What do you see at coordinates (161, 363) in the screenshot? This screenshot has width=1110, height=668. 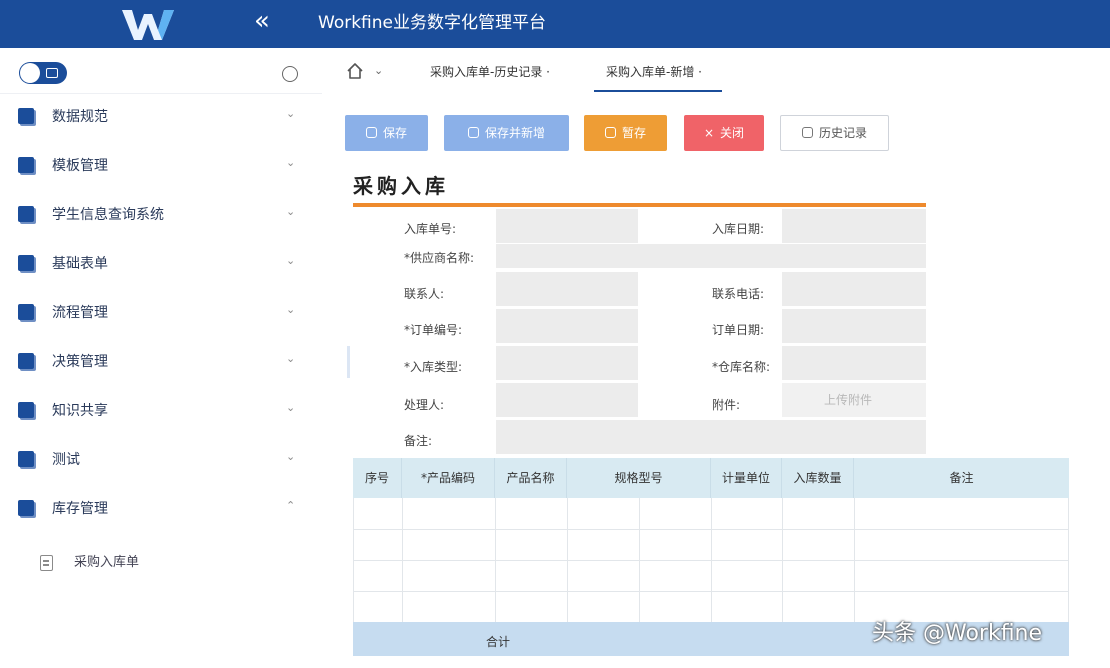 I see `sidebar-item-decision-management: 决策管理 ⌄` at bounding box center [161, 363].